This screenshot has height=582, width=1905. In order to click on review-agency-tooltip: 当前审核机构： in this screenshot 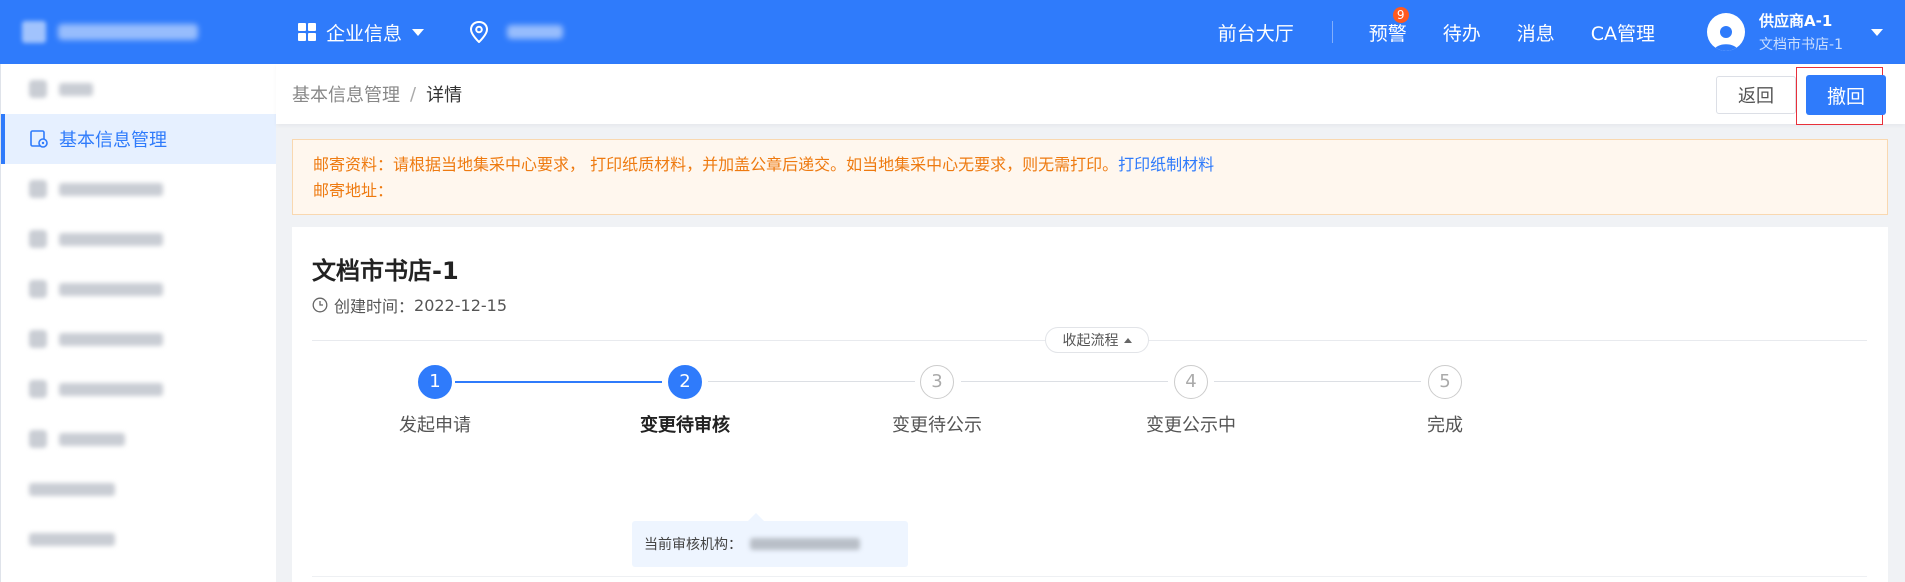, I will do `click(770, 544)`.